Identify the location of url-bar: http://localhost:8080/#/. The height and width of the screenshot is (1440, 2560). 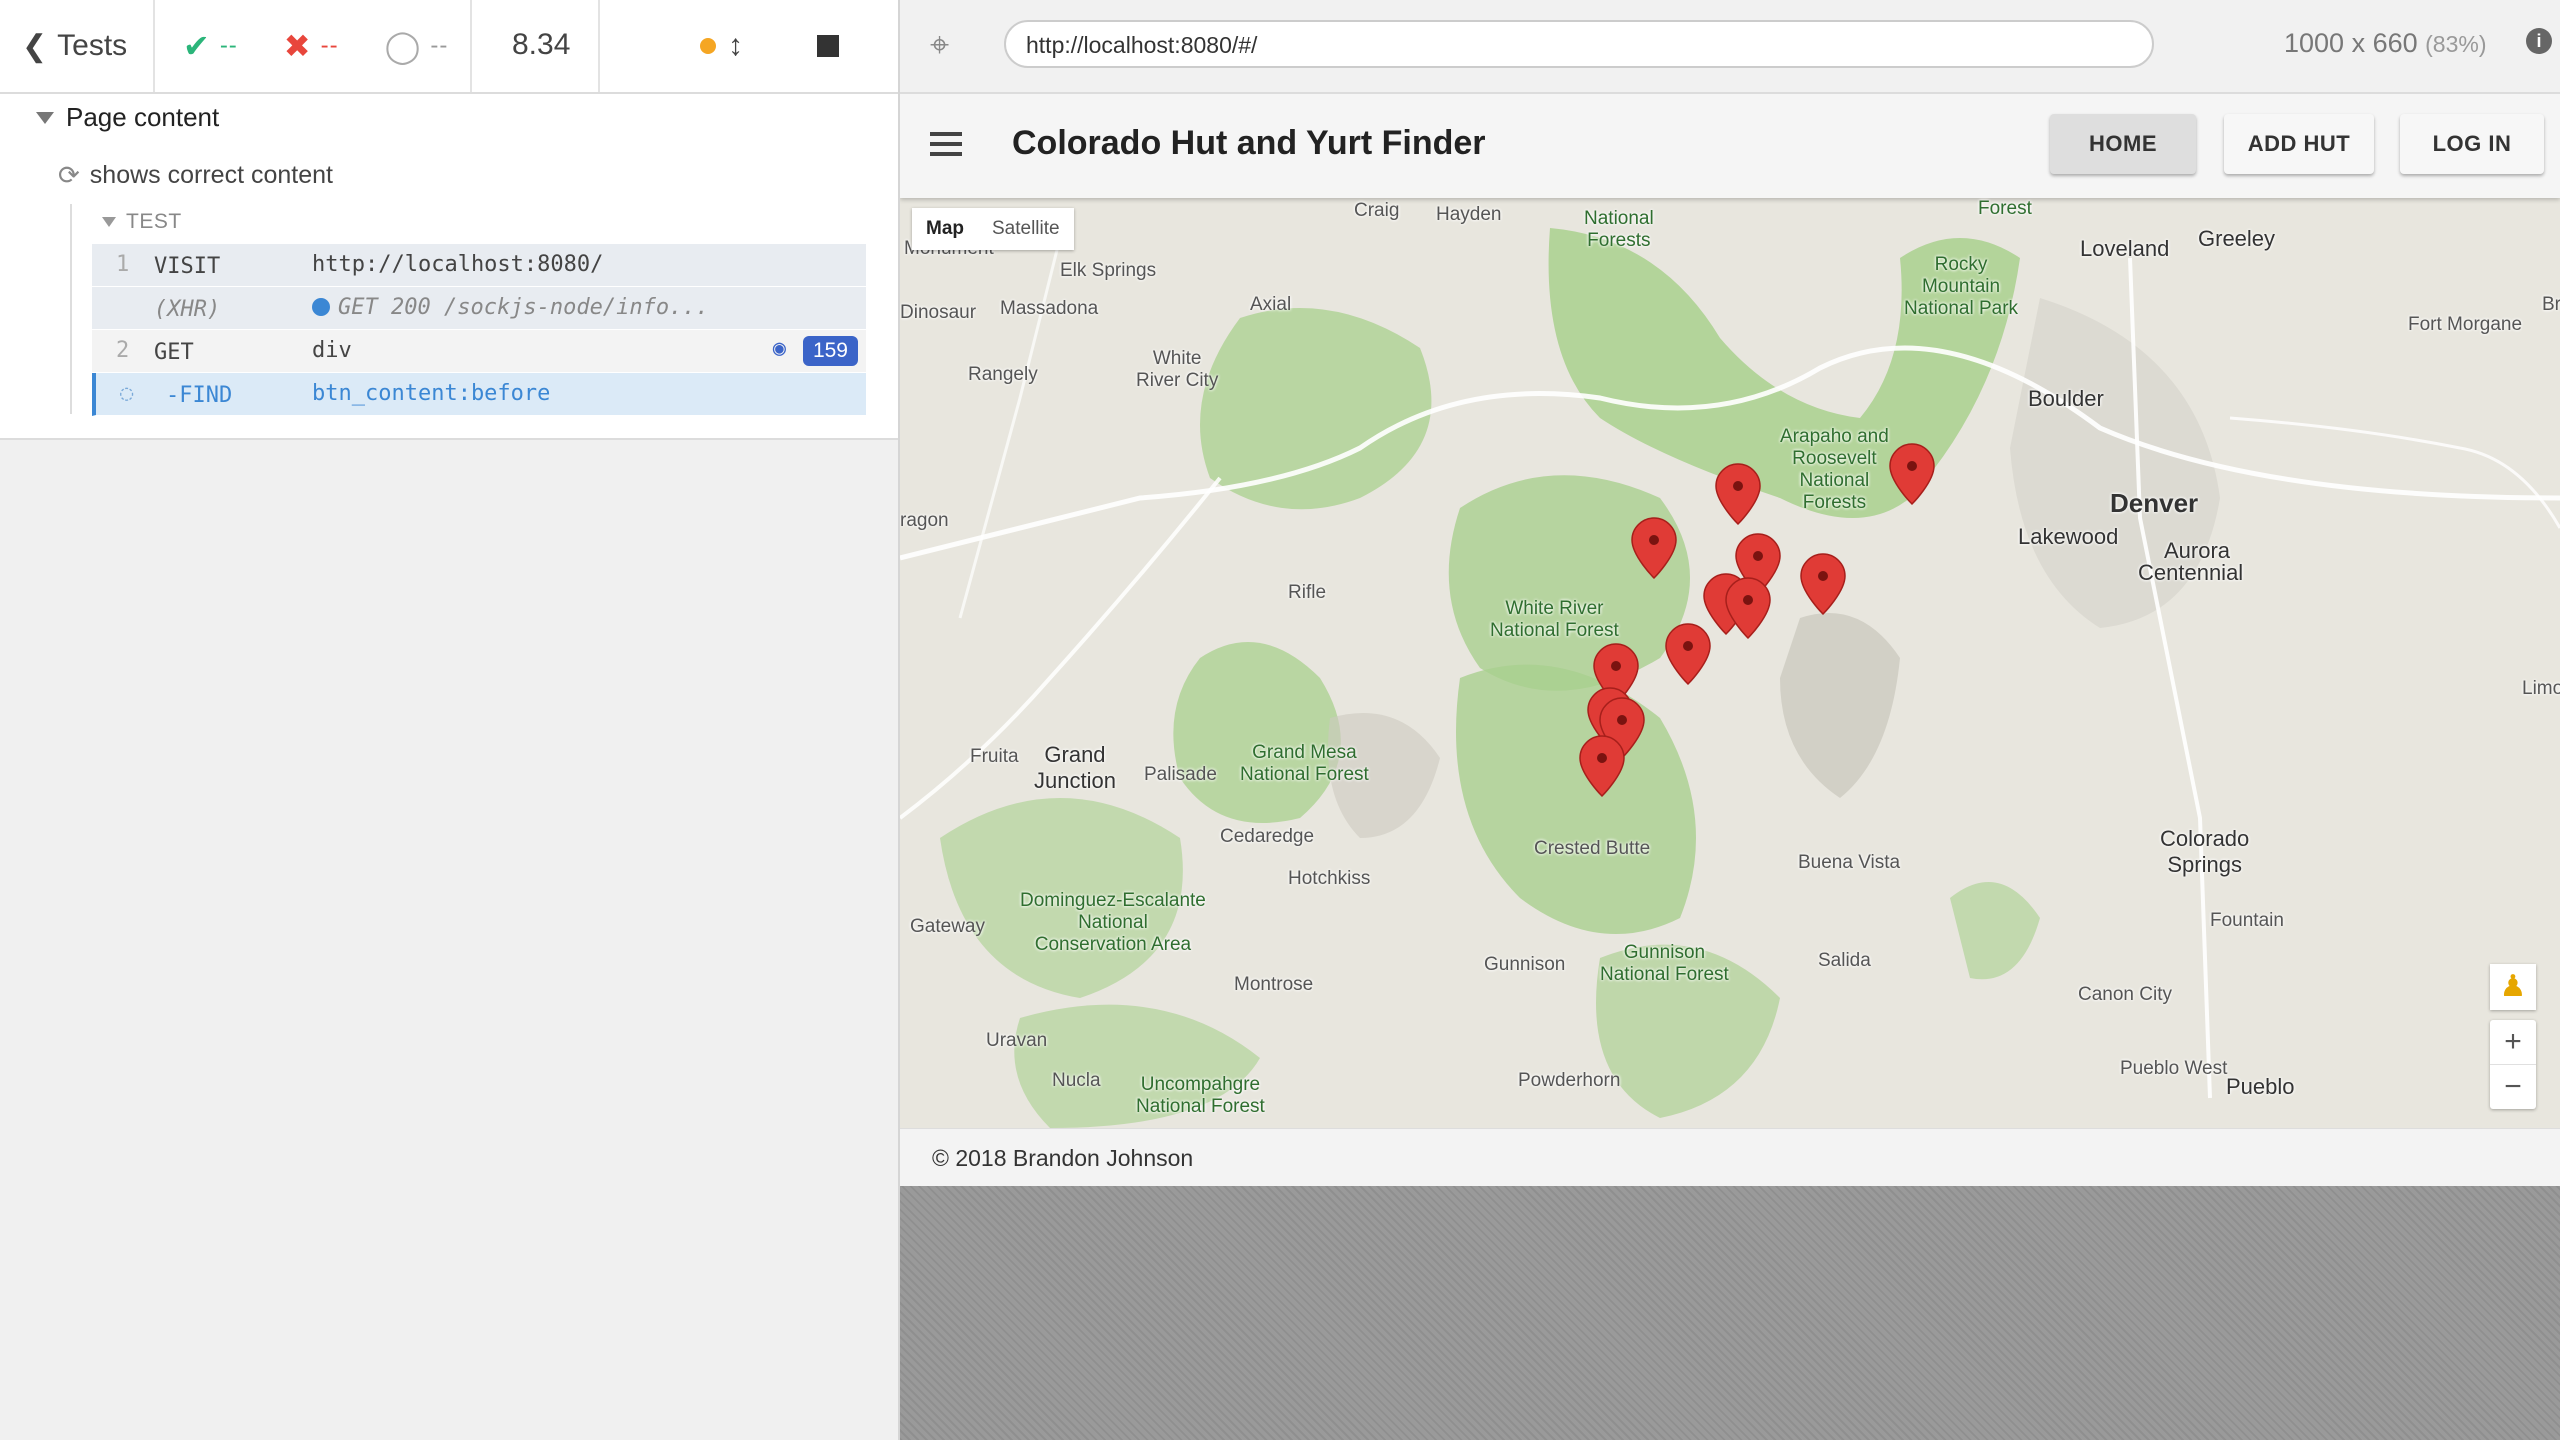
(1579, 44).